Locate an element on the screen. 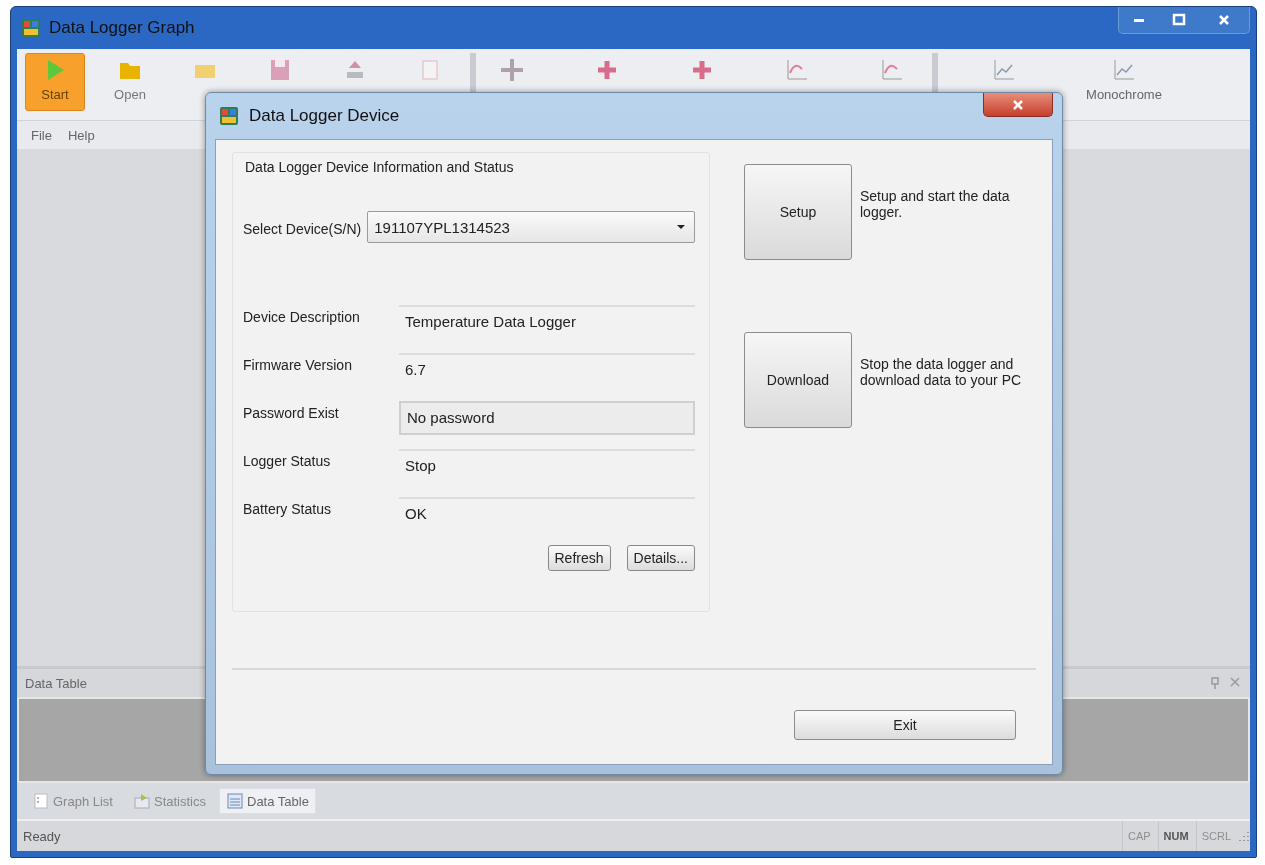 This screenshot has width=1265, height=865. menu-item: File is located at coordinates (41, 135).